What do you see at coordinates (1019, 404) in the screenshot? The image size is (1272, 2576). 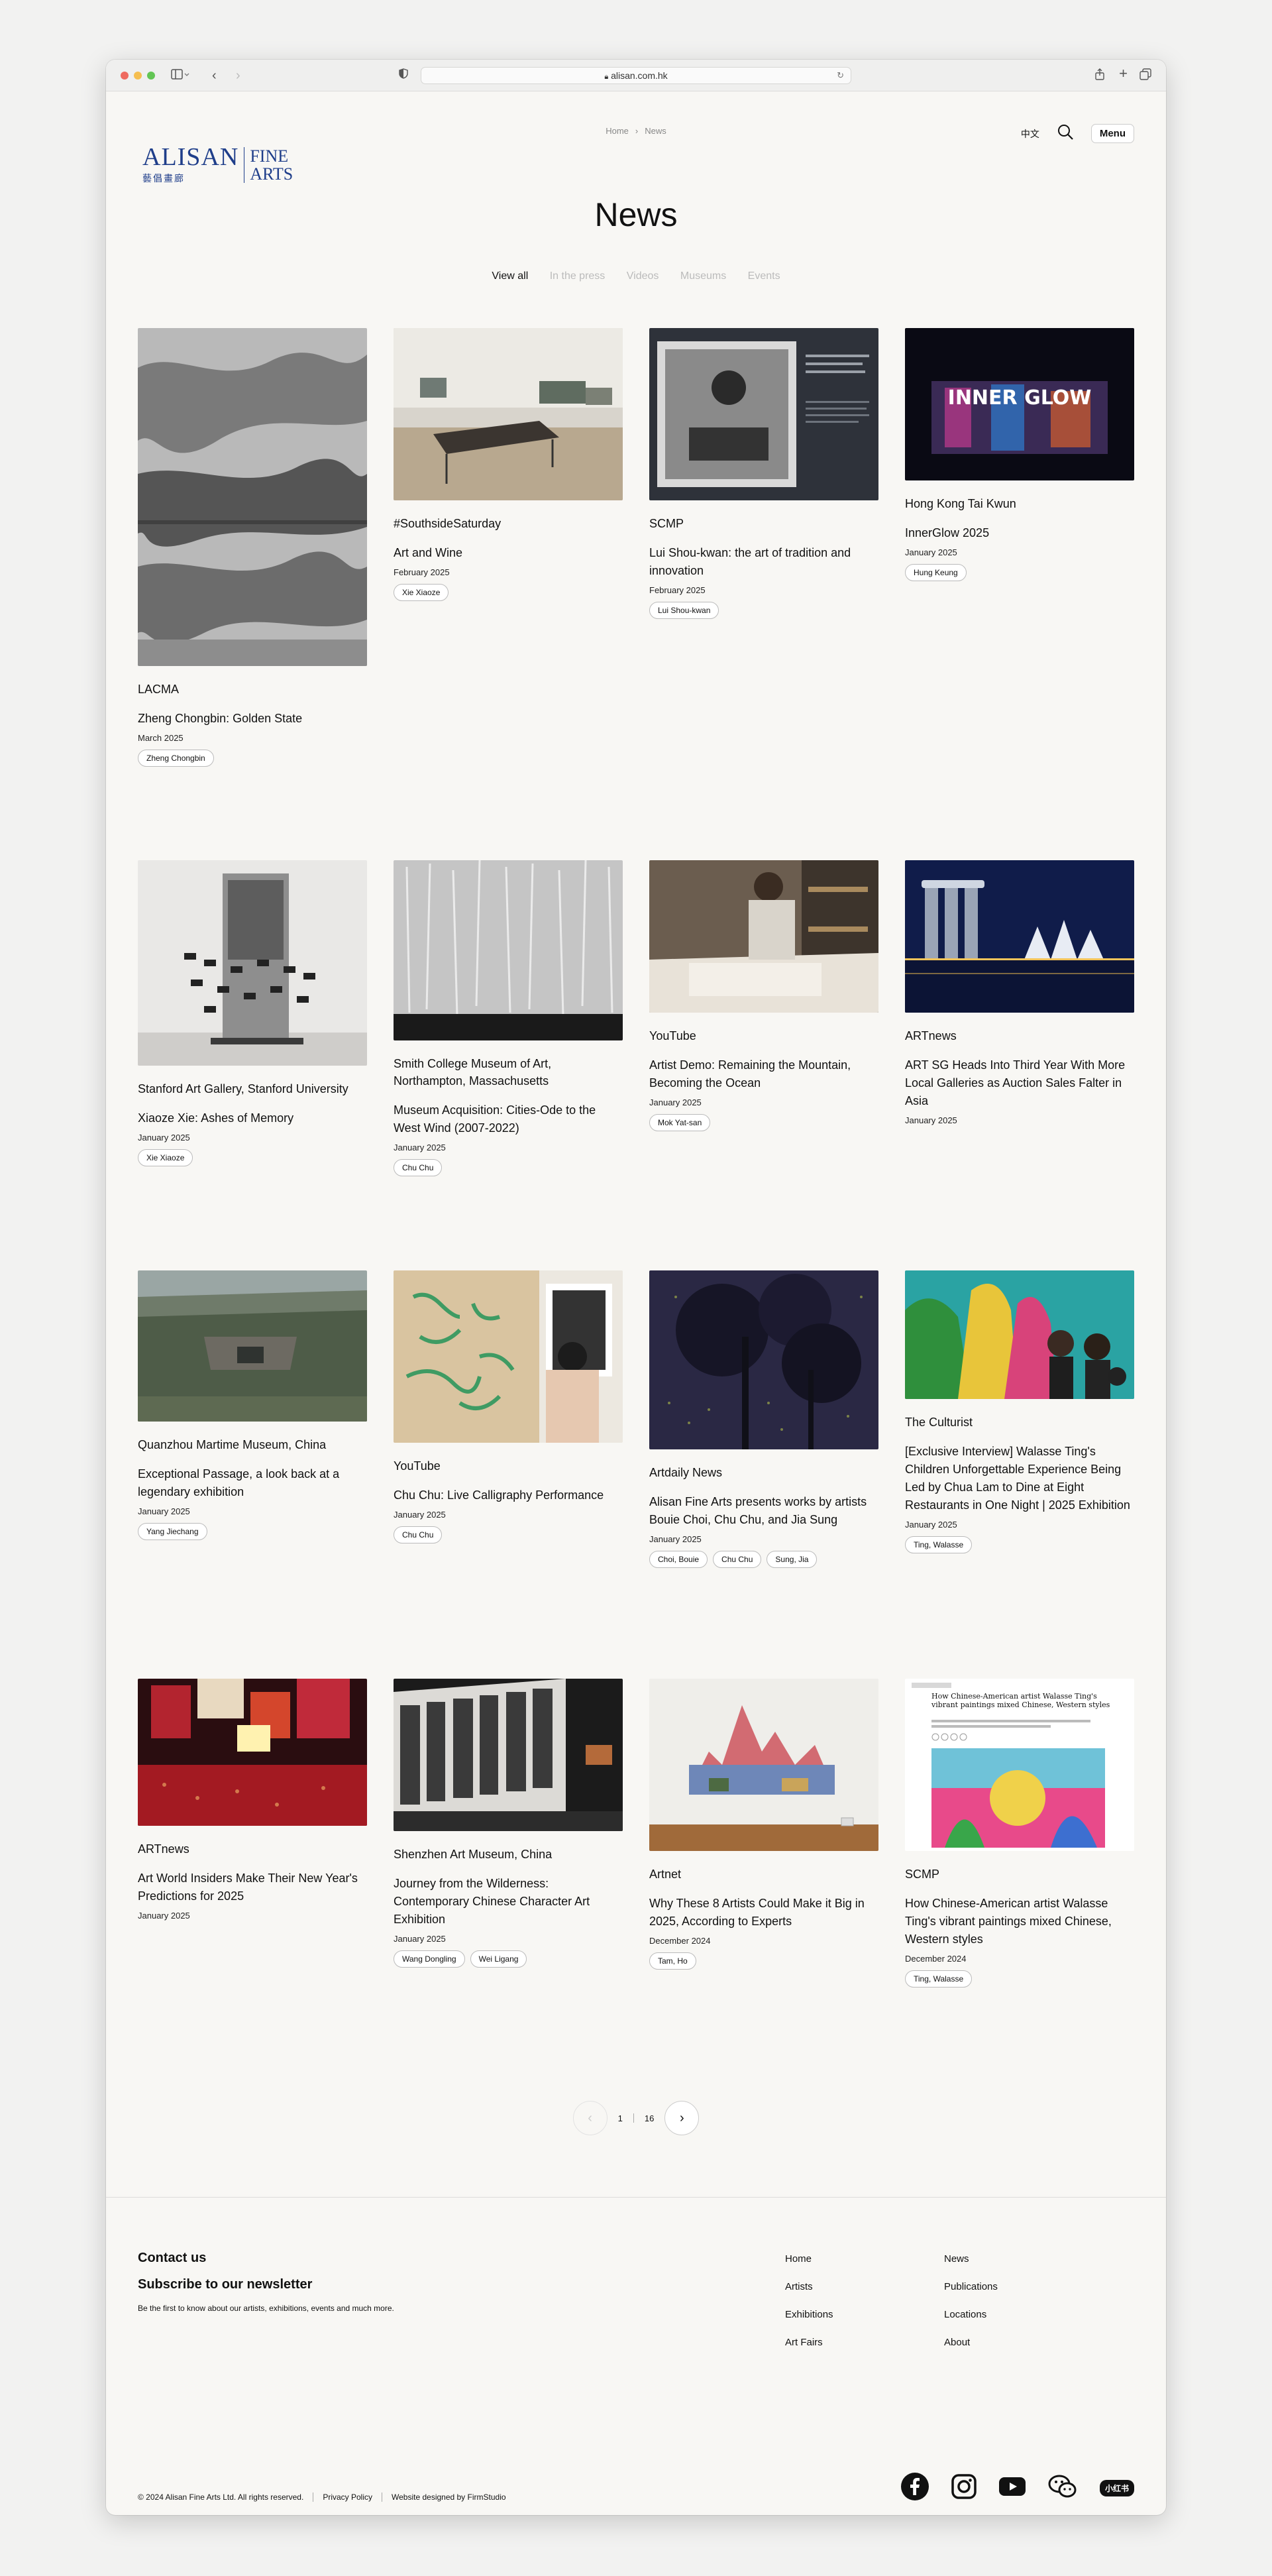 I see `news-thumbnail-innerglow: INNER GLOW` at bounding box center [1019, 404].